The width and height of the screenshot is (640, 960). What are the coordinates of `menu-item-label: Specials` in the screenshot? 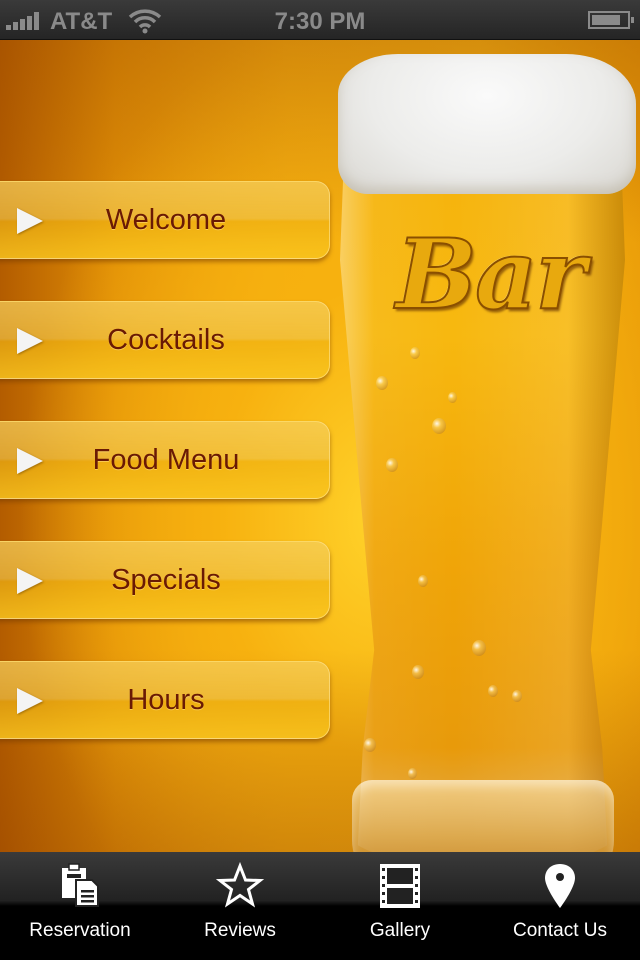 It's located at (166, 580).